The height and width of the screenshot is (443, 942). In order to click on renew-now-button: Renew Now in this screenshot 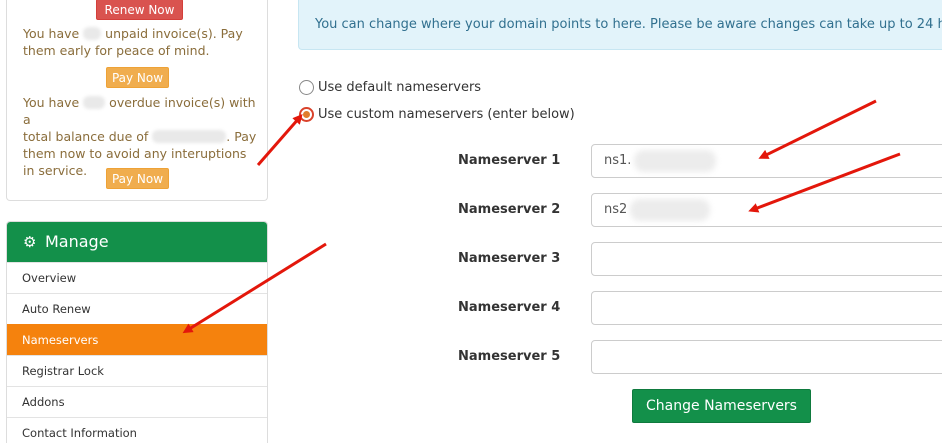, I will do `click(139, 10)`.